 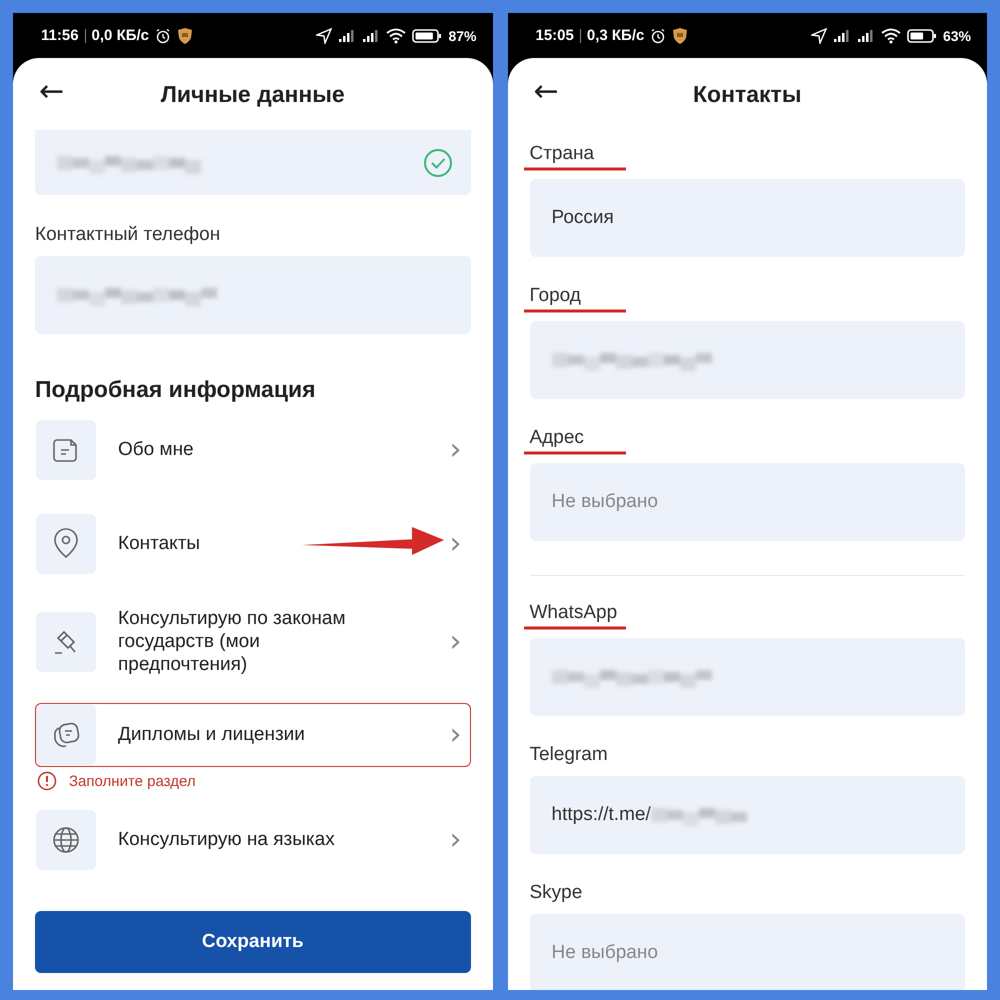 What do you see at coordinates (563, 154) in the screenshot?
I see `field-label: Страна` at bounding box center [563, 154].